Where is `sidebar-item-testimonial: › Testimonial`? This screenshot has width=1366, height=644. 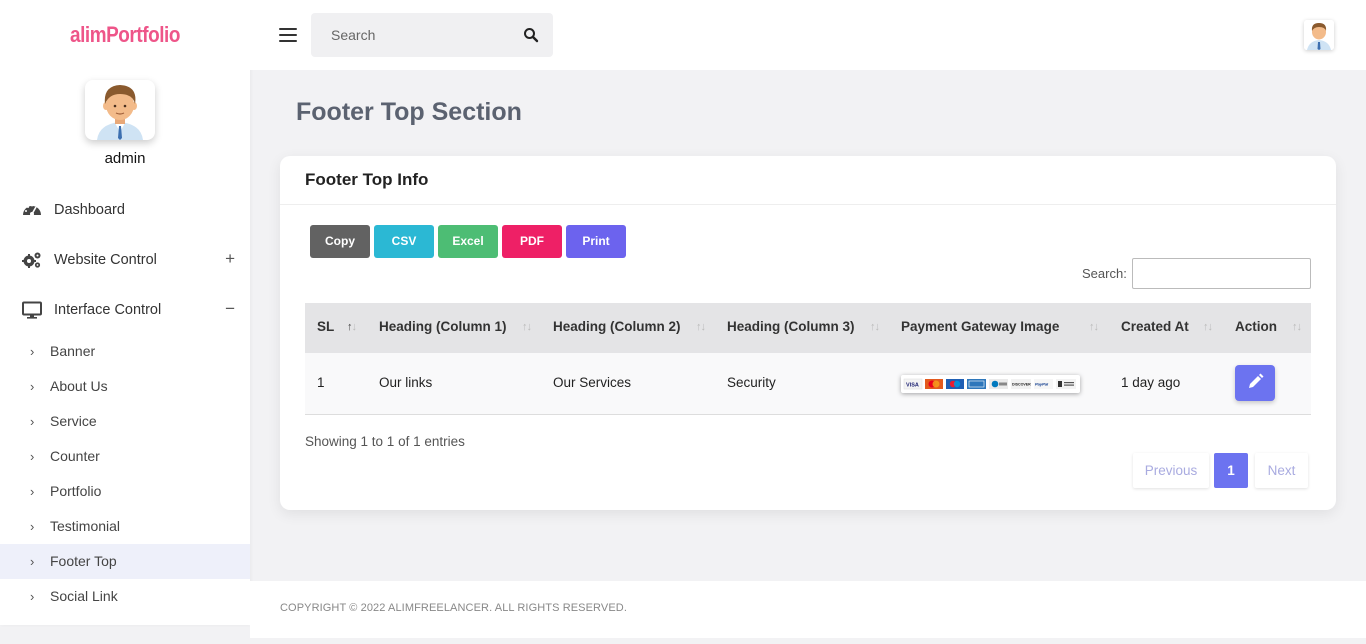 sidebar-item-testimonial: › Testimonial is located at coordinates (125, 526).